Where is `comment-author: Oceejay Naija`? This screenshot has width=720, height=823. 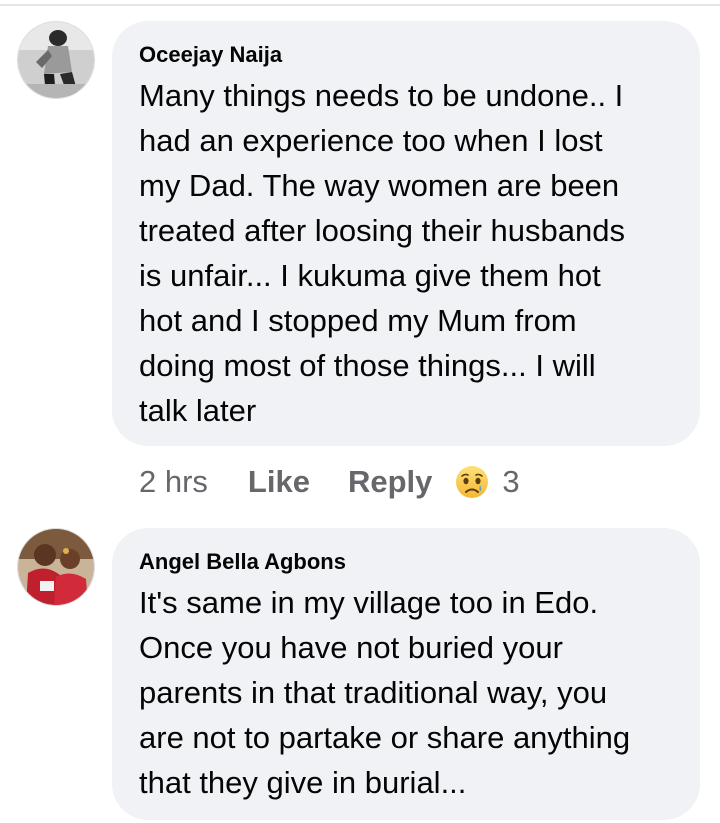 comment-author: Oceejay Naija is located at coordinates (406, 55).